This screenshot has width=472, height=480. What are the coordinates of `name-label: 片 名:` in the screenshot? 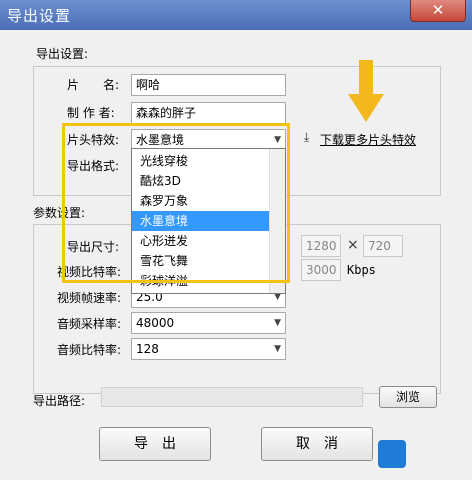 It's located at (93, 85).